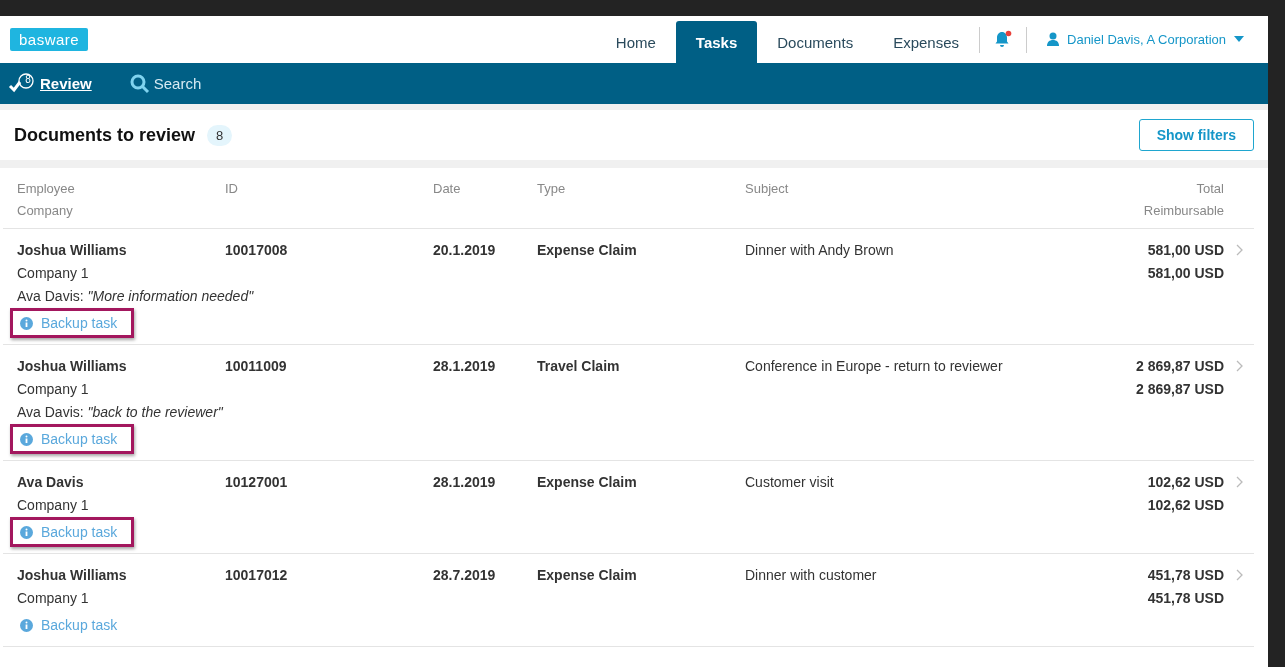 The width and height of the screenshot is (1285, 667). What do you see at coordinates (895, 200) in the screenshot?
I see `column-header: Subject` at bounding box center [895, 200].